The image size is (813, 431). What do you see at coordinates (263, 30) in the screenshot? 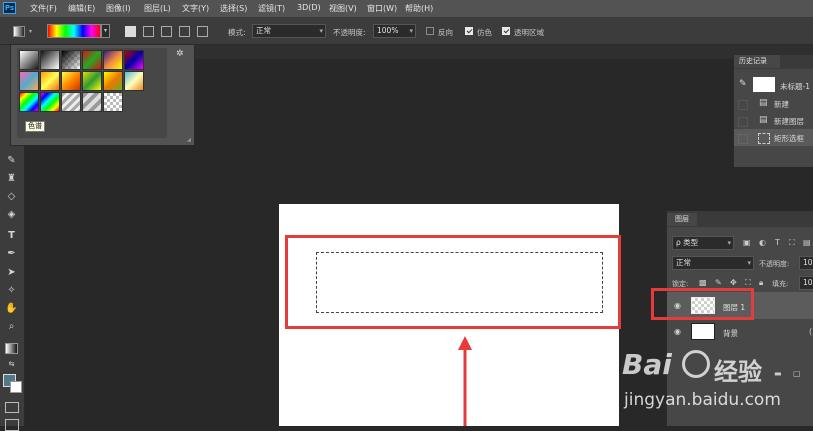
I see `mode-value: 正常` at bounding box center [263, 30].